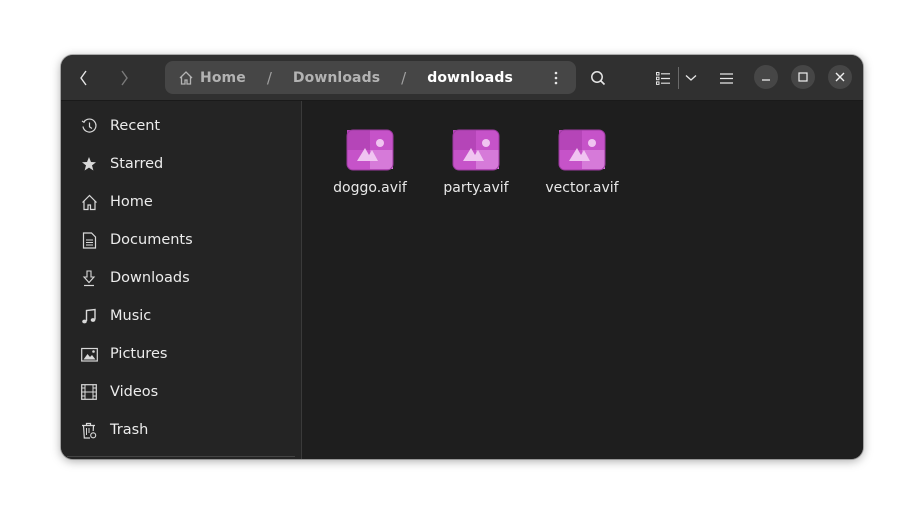  I want to click on music-icon, so click(89, 316).